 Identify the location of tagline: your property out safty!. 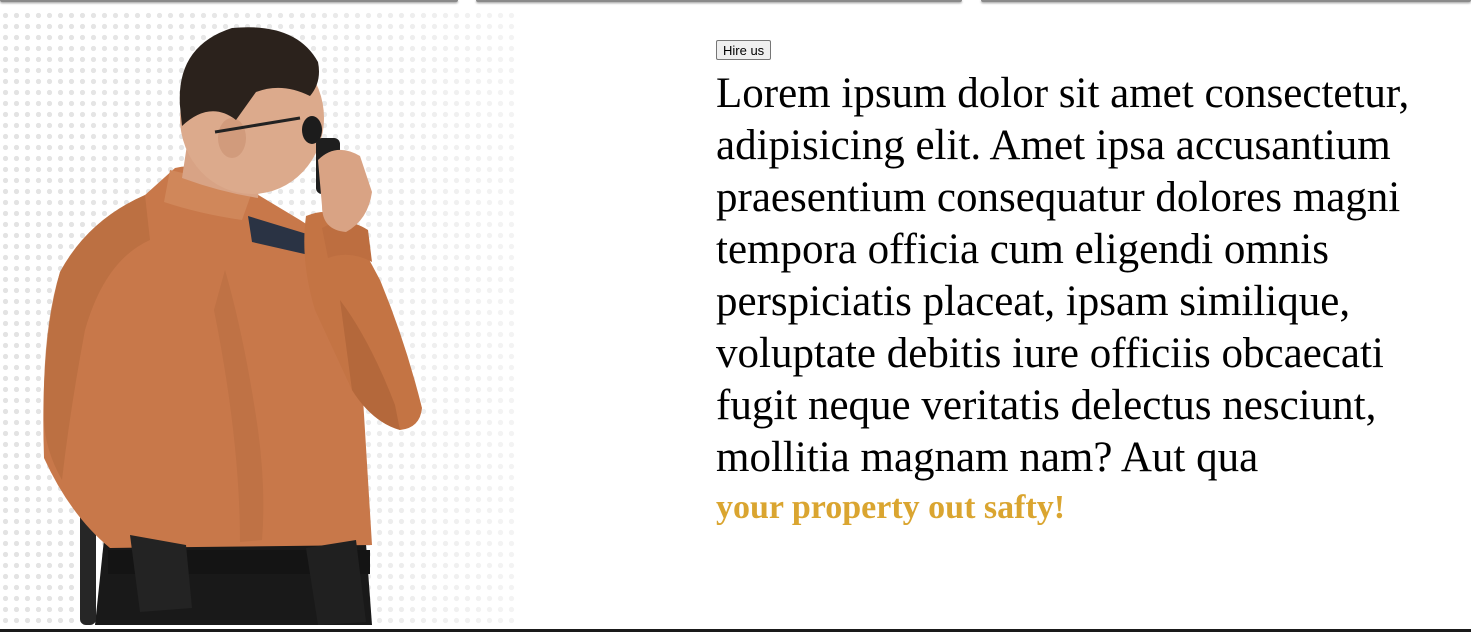
(891, 507).